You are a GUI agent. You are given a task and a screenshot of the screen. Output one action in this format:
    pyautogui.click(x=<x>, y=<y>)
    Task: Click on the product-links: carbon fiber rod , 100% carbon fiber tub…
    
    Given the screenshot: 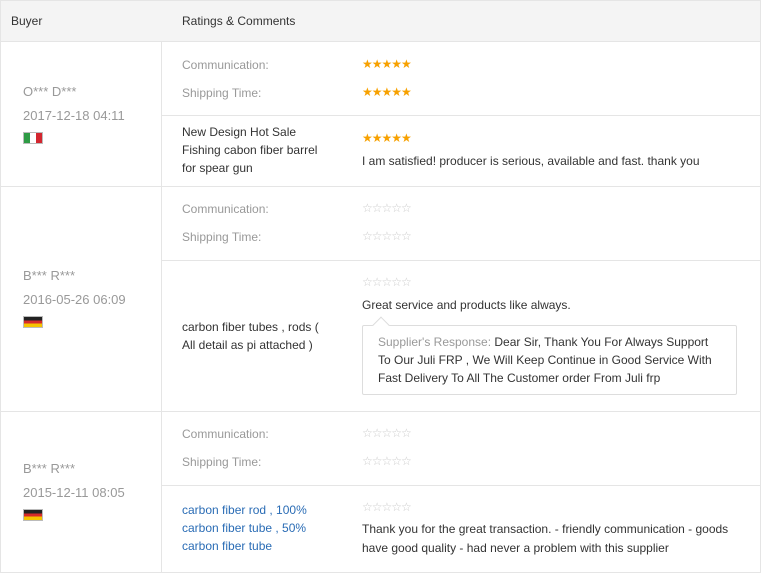 What is the action you would take?
    pyautogui.click(x=257, y=528)
    